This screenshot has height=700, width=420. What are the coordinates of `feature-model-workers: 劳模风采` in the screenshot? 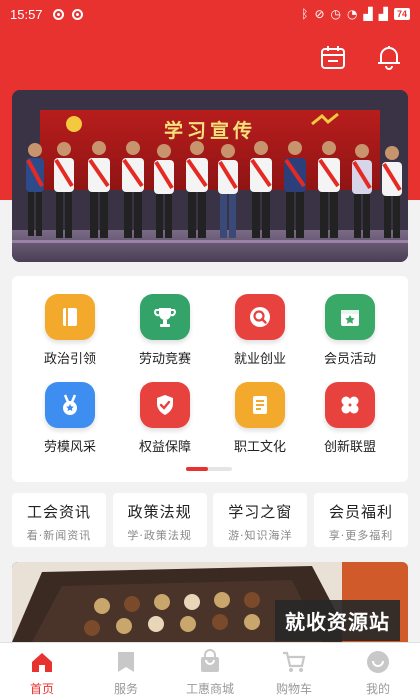 It's located at (70, 418).